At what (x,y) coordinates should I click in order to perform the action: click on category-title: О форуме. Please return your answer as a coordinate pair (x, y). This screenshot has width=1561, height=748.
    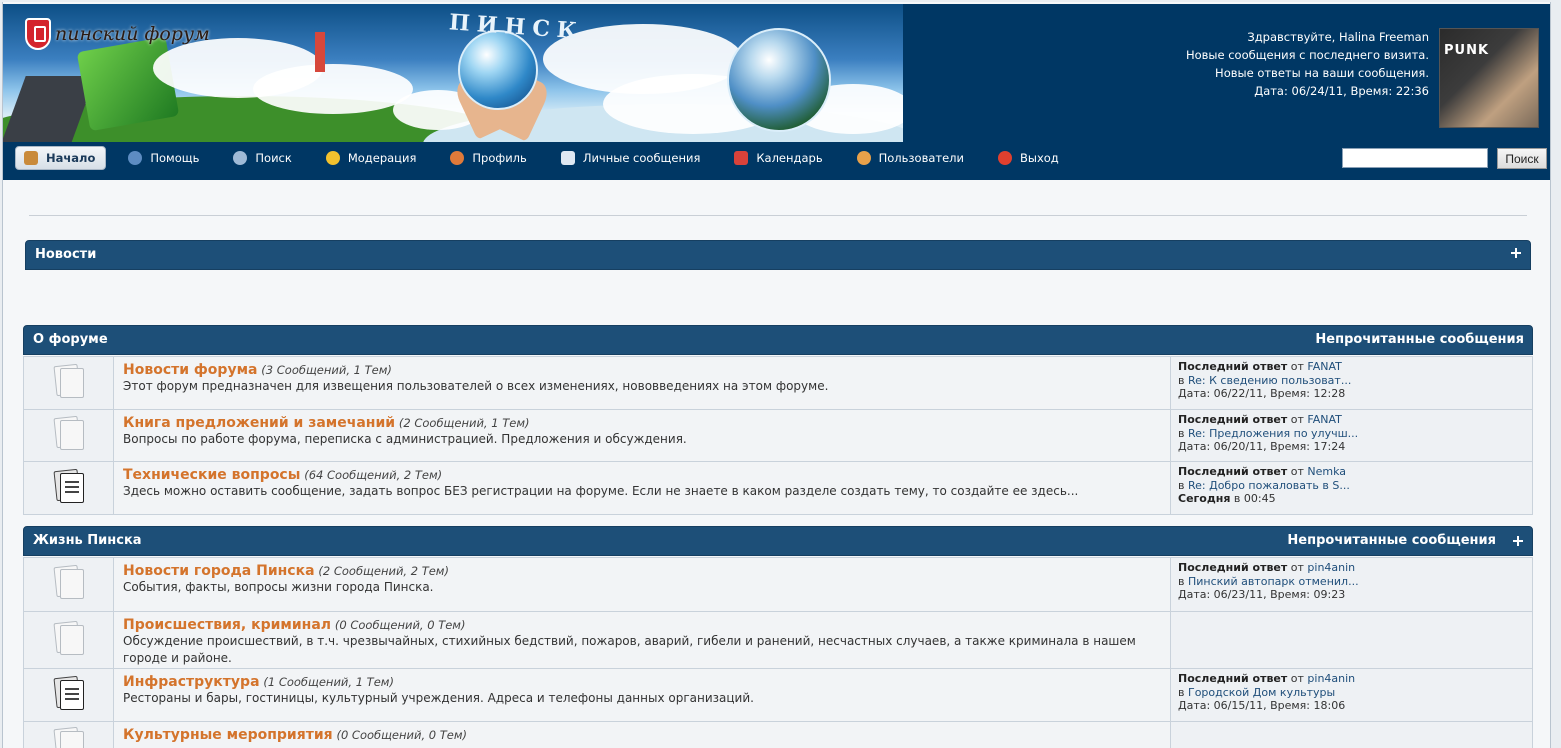
    Looking at the image, I should click on (70, 339).